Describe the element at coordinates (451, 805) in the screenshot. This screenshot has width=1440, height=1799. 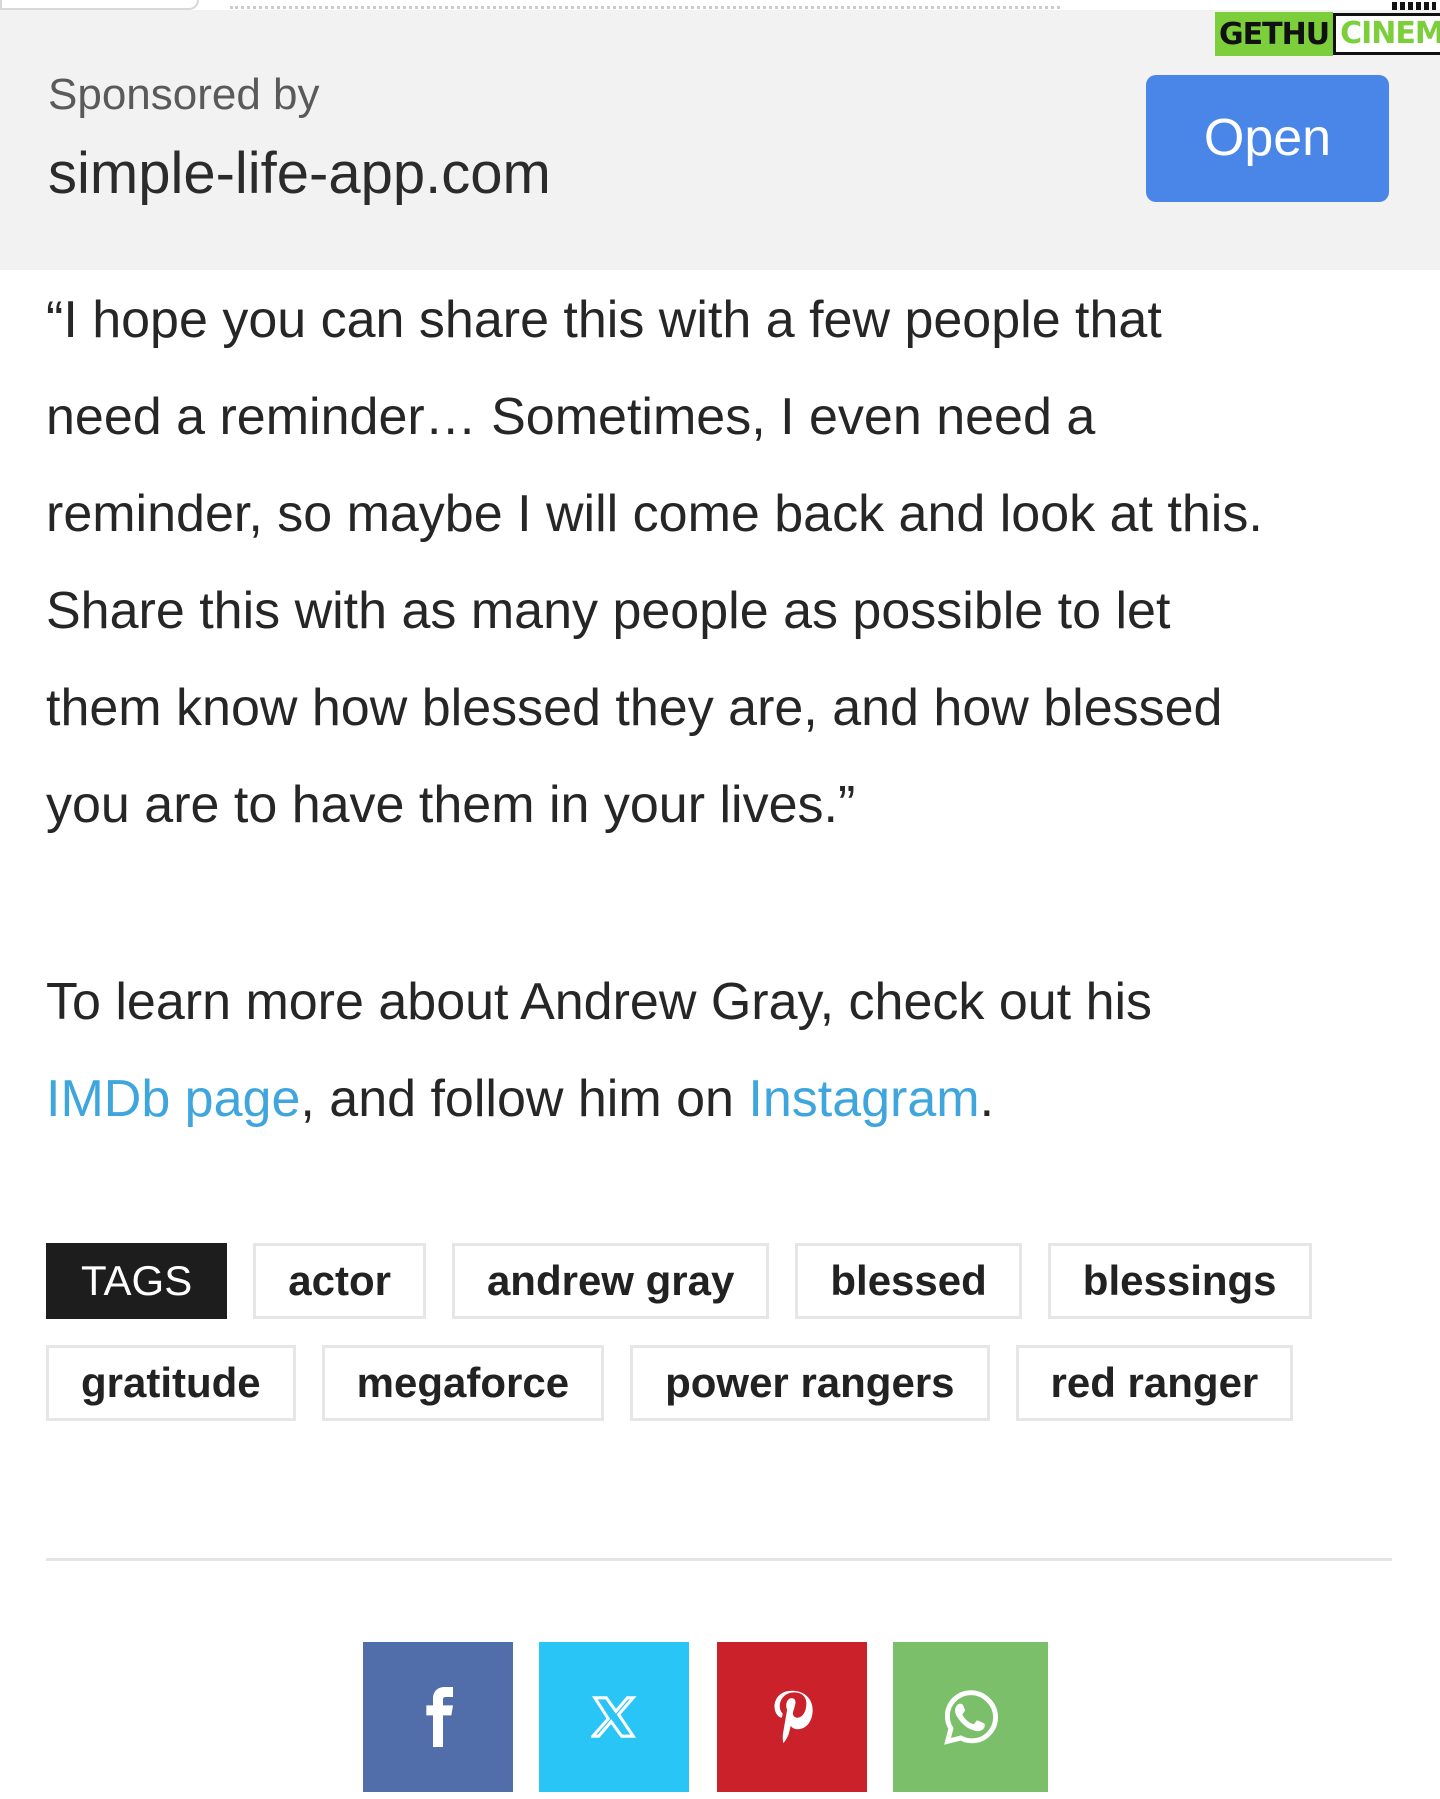
I see `quote-line: you are to have them in your lives.”` at that location.